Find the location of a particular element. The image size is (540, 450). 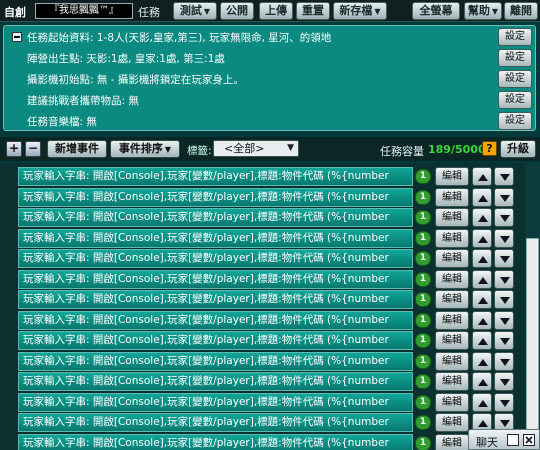

capacity-value: 189/5000 is located at coordinates (457, 149).